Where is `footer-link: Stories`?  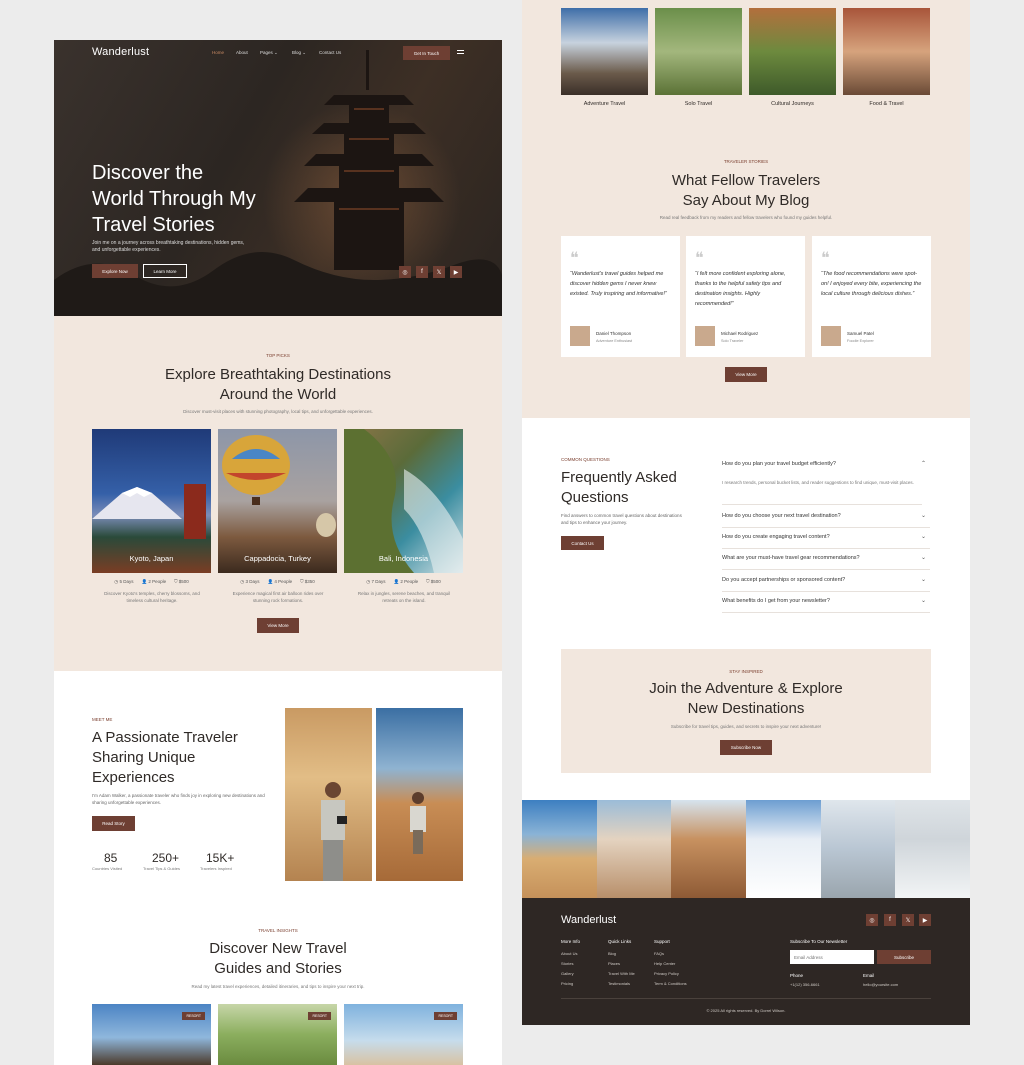 footer-link: Stories is located at coordinates (569, 964).